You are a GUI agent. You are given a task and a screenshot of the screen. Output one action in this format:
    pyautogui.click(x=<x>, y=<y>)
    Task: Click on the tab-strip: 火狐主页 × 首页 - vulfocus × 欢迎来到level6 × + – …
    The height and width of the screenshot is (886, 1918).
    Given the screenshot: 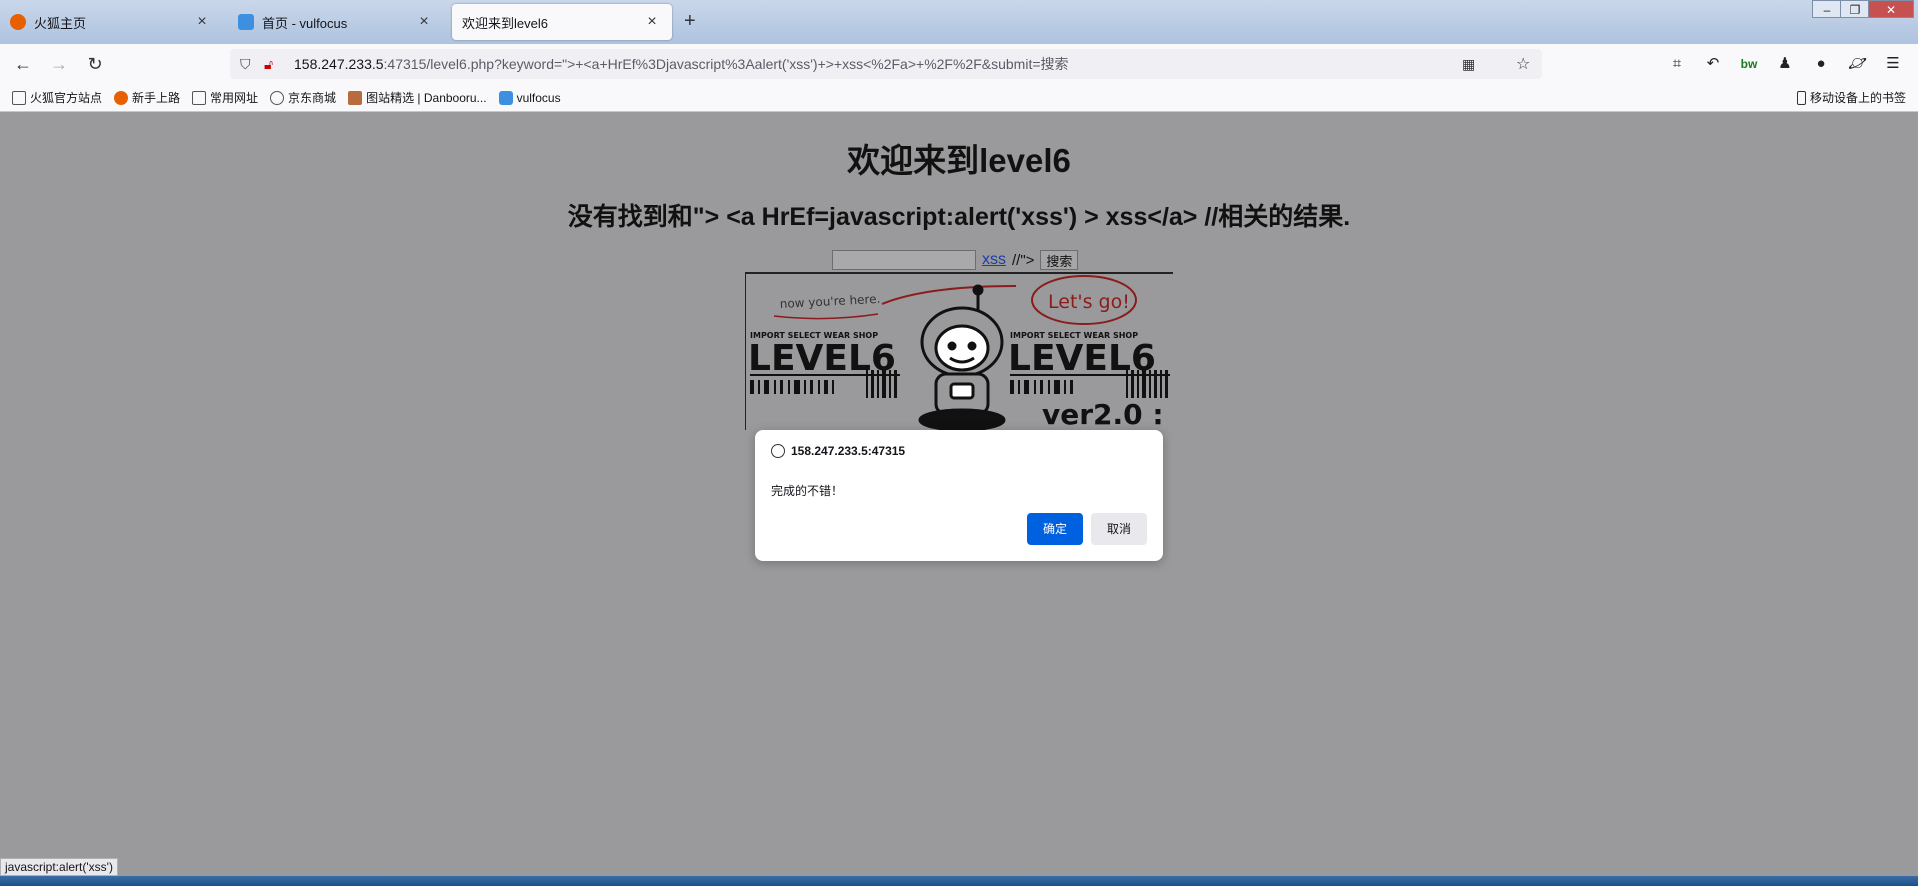 What is the action you would take?
    pyautogui.click(x=959, y=22)
    